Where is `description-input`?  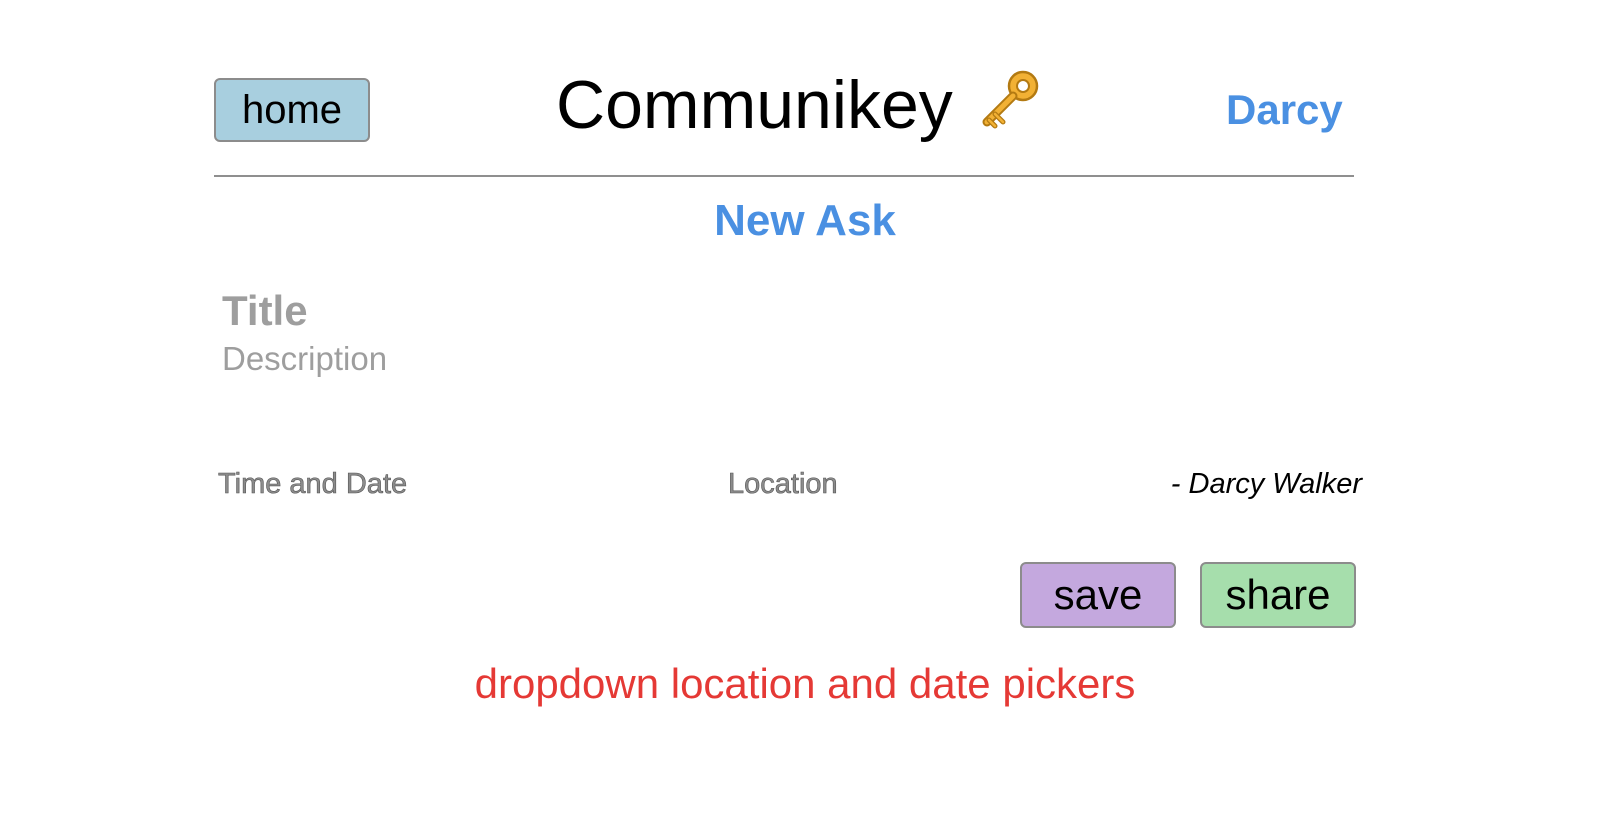 description-input is located at coordinates (672, 385).